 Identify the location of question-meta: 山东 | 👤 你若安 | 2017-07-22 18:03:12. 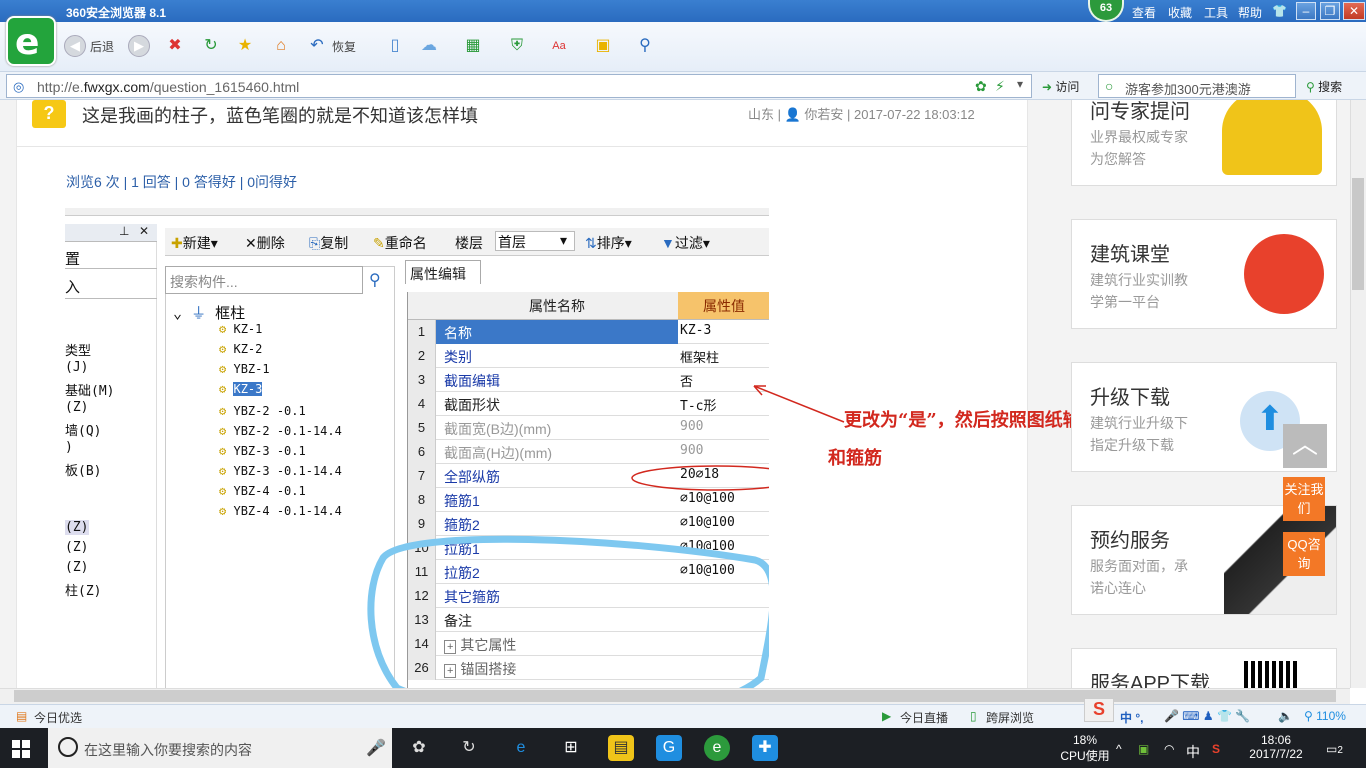
(861, 114).